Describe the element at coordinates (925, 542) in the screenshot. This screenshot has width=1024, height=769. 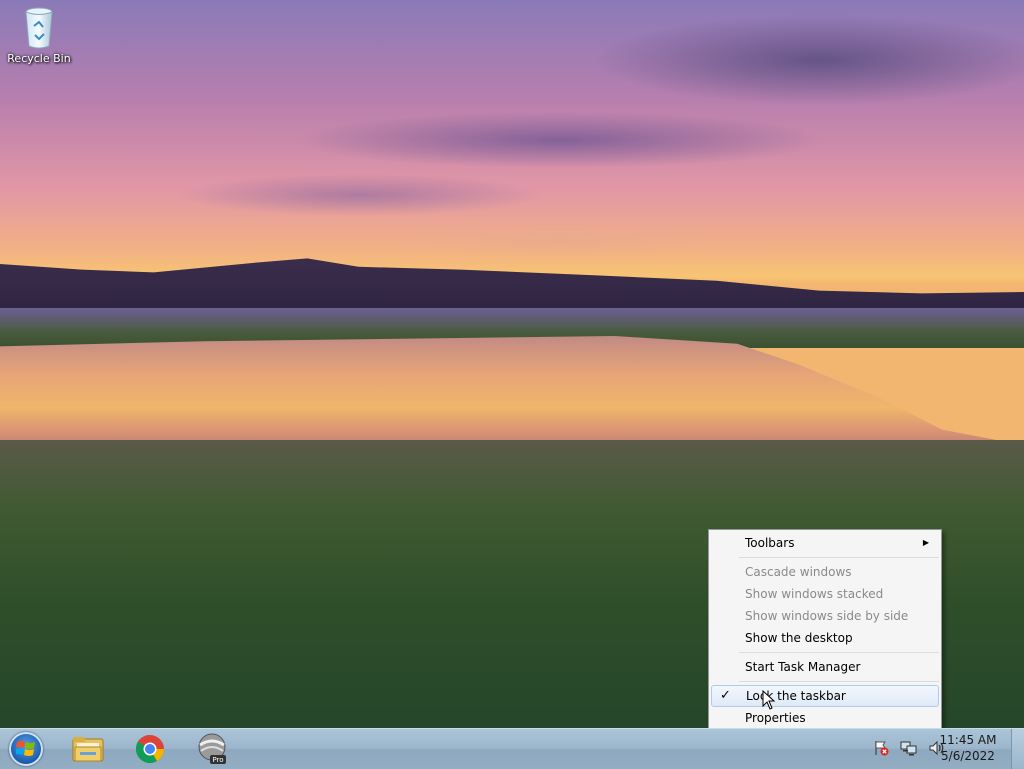
I see `submenu-arrow-icon: ▶` at that location.